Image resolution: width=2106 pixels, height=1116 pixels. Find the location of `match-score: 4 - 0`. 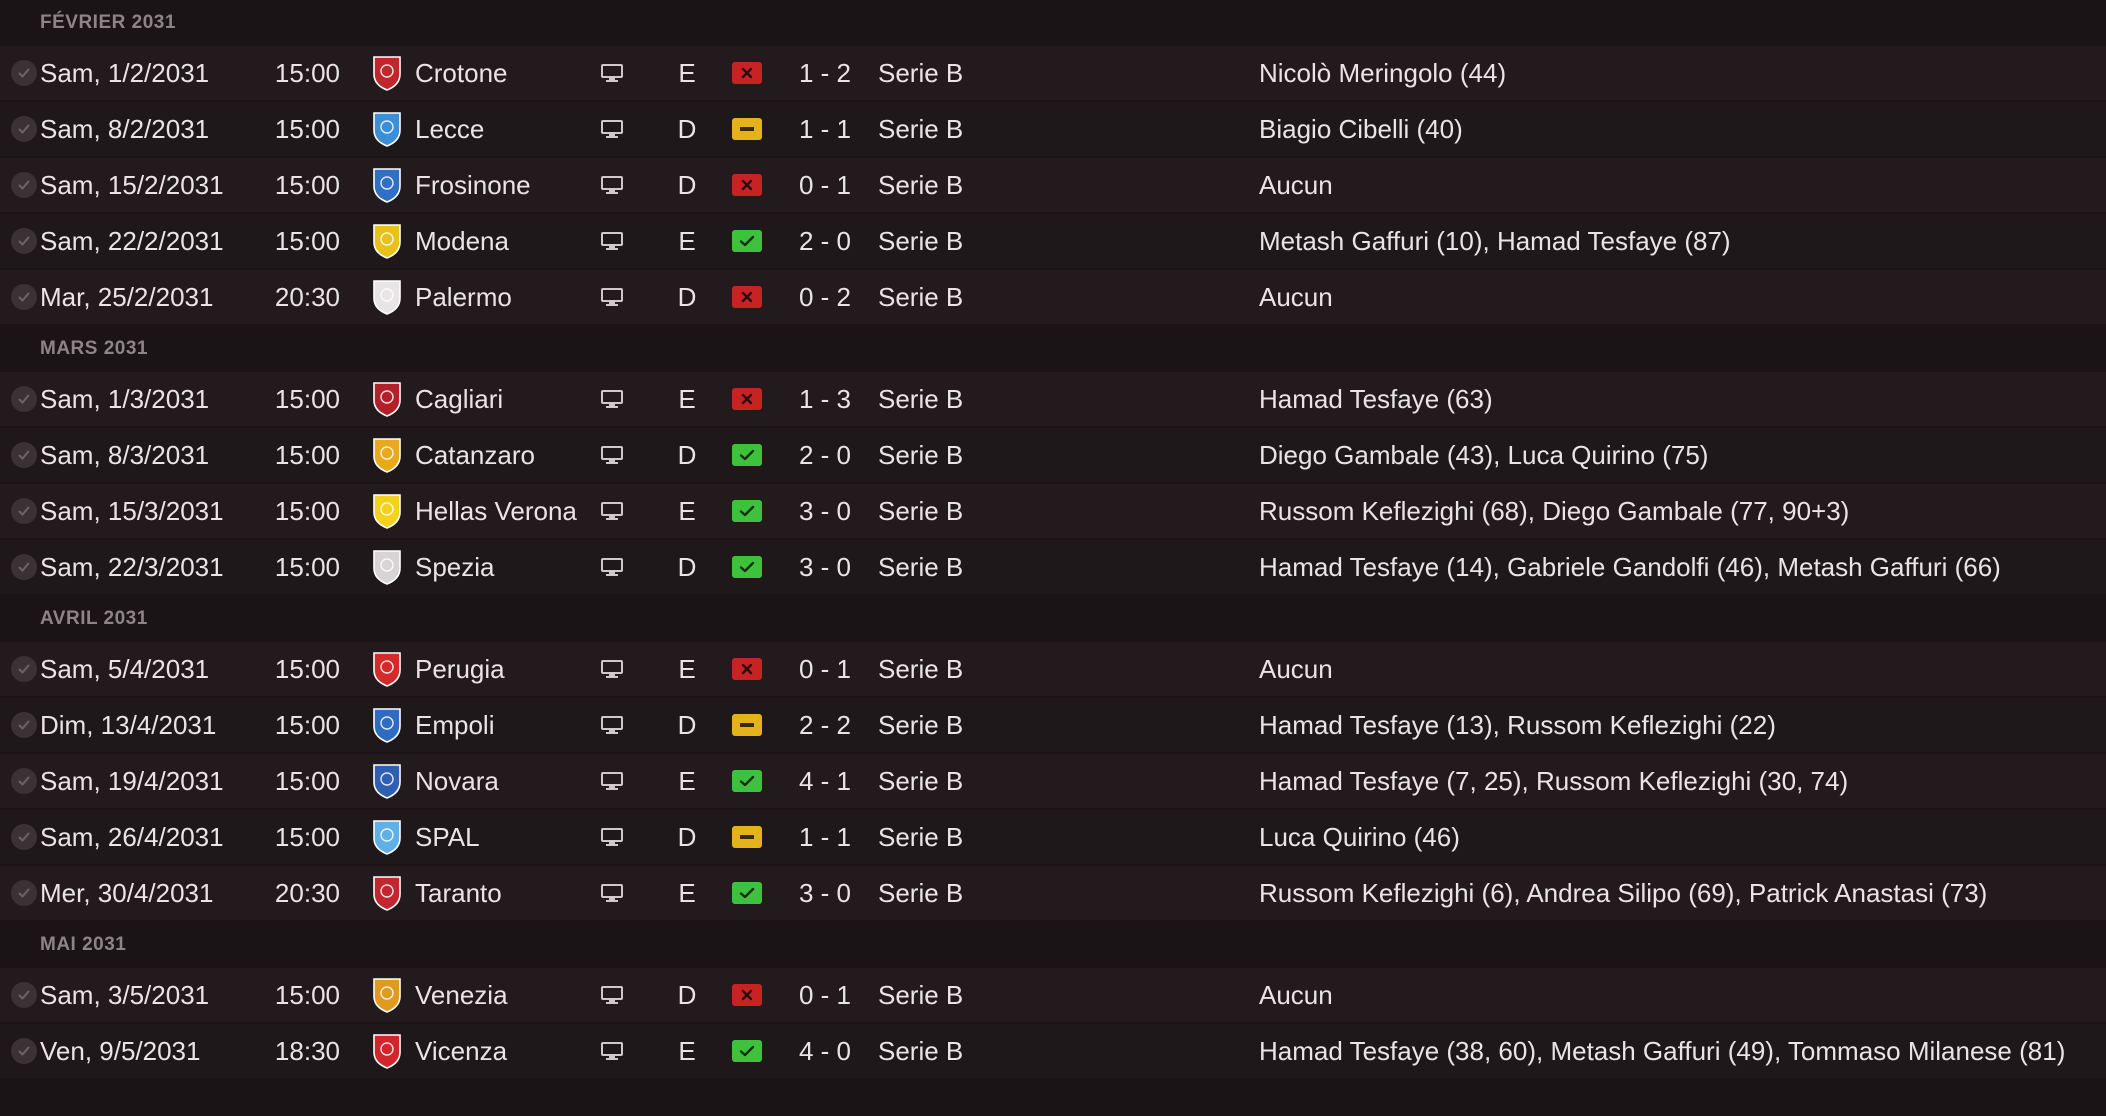

match-score: 4 - 0 is located at coordinates (825, 1051).